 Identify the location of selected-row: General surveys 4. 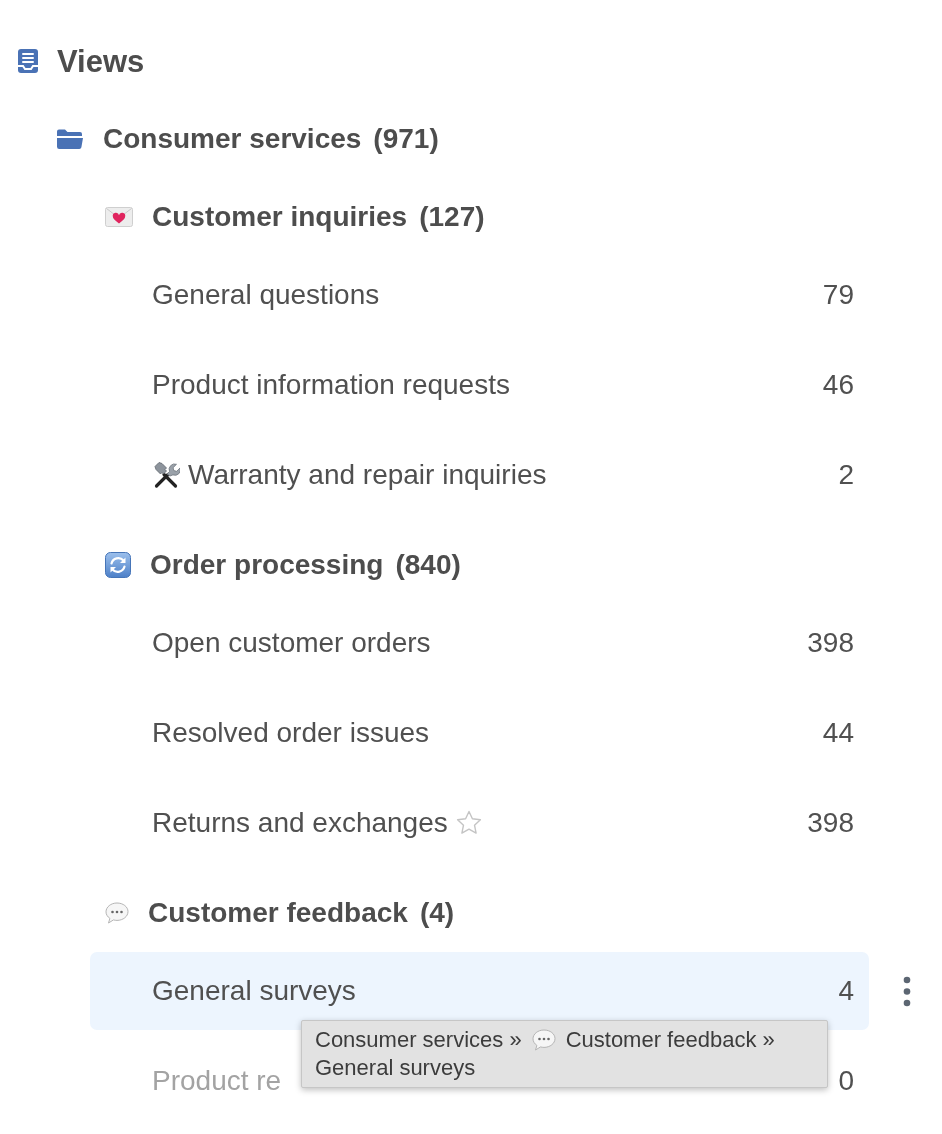
(479, 991).